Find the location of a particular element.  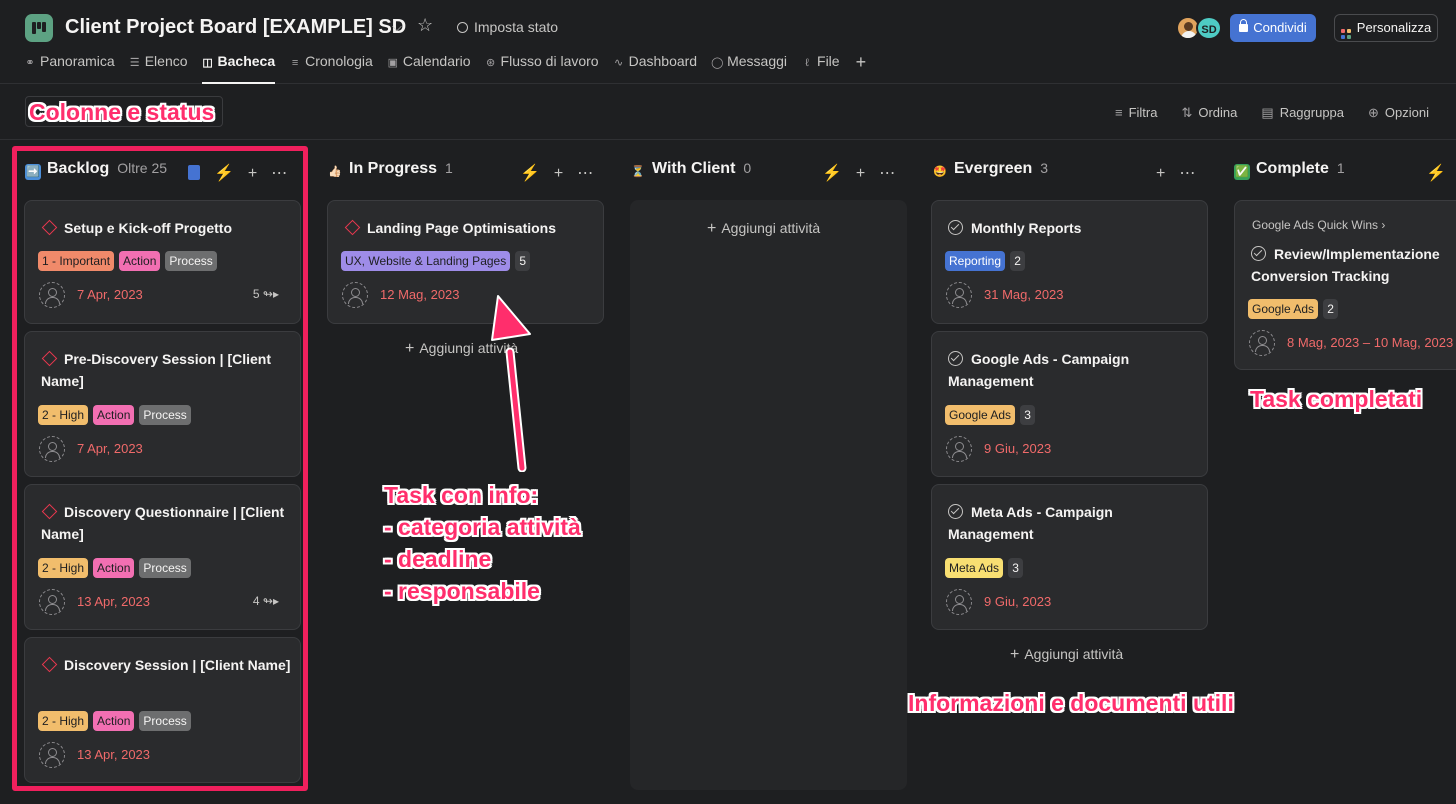

calendar-icon: ▣ is located at coordinates (393, 63).